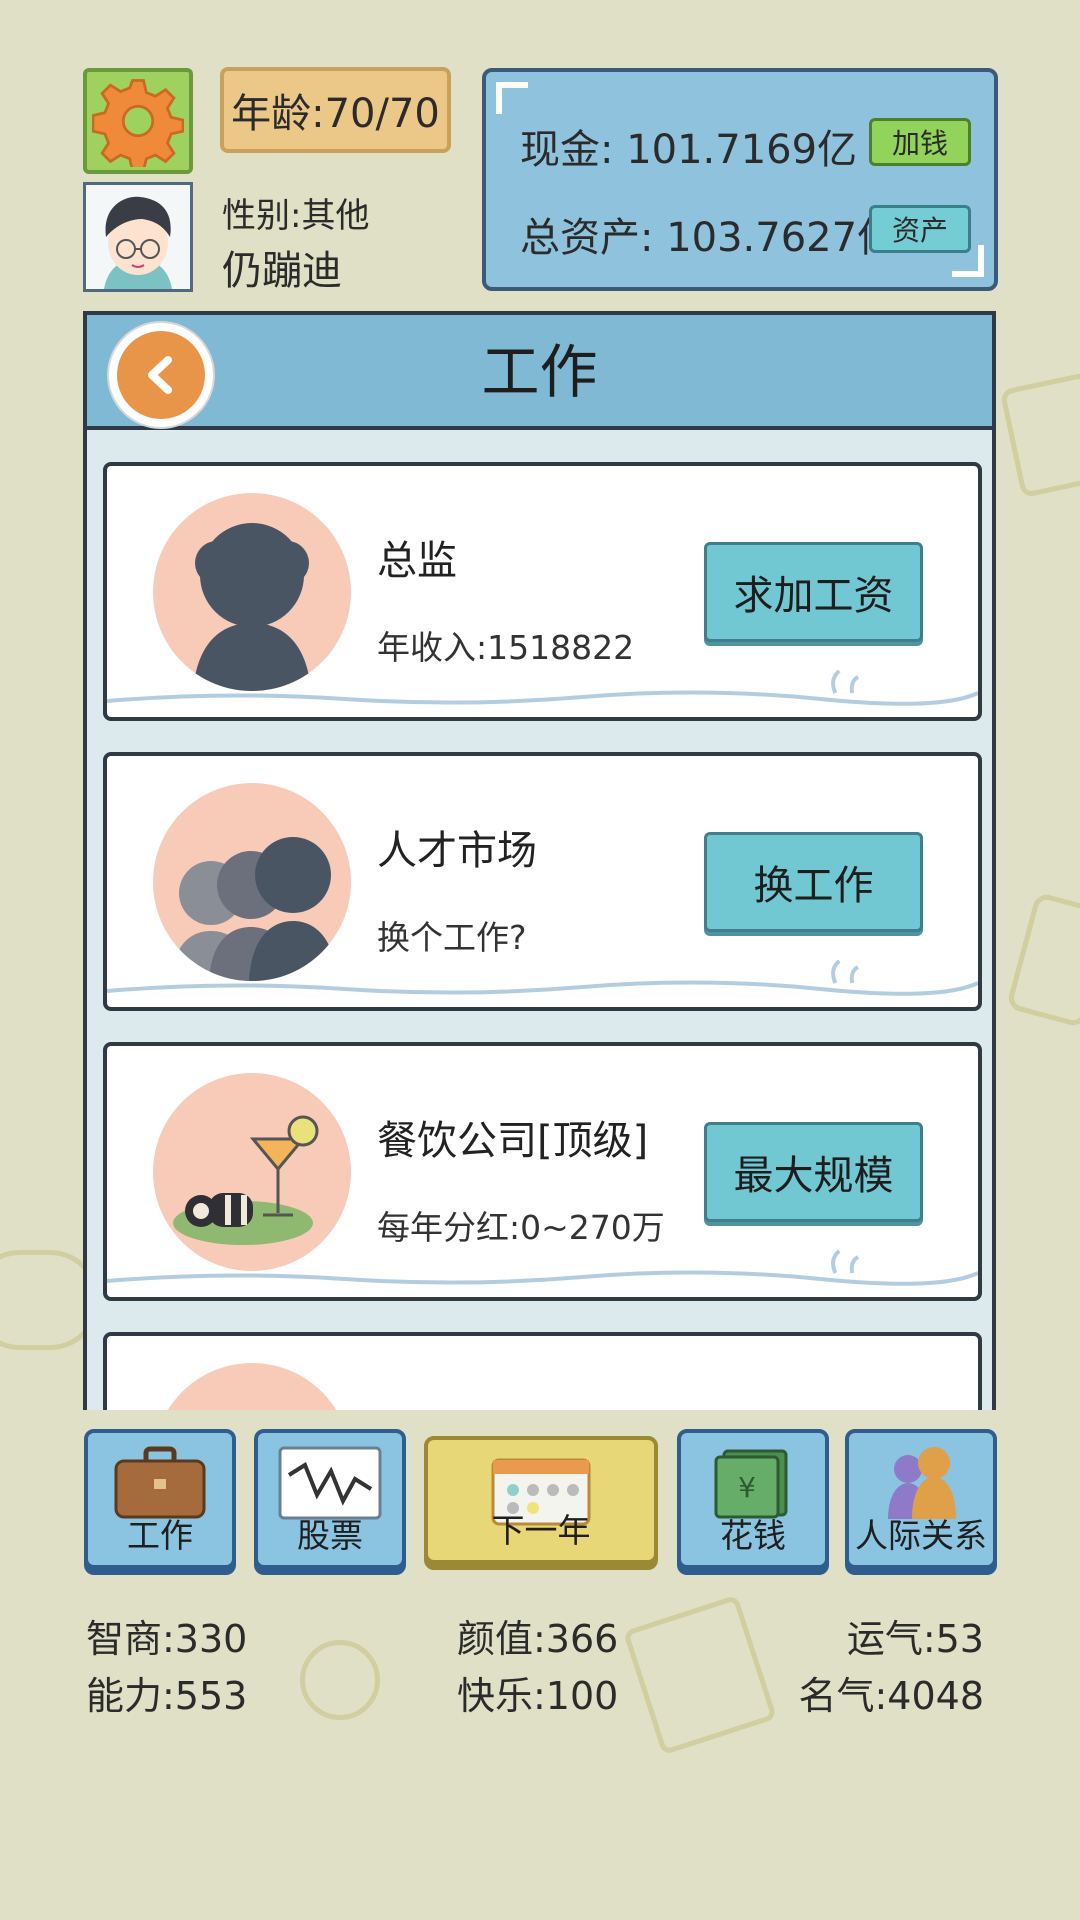 Image resolution: width=1080 pixels, height=1920 pixels. I want to click on gear-icon, so click(138, 123).